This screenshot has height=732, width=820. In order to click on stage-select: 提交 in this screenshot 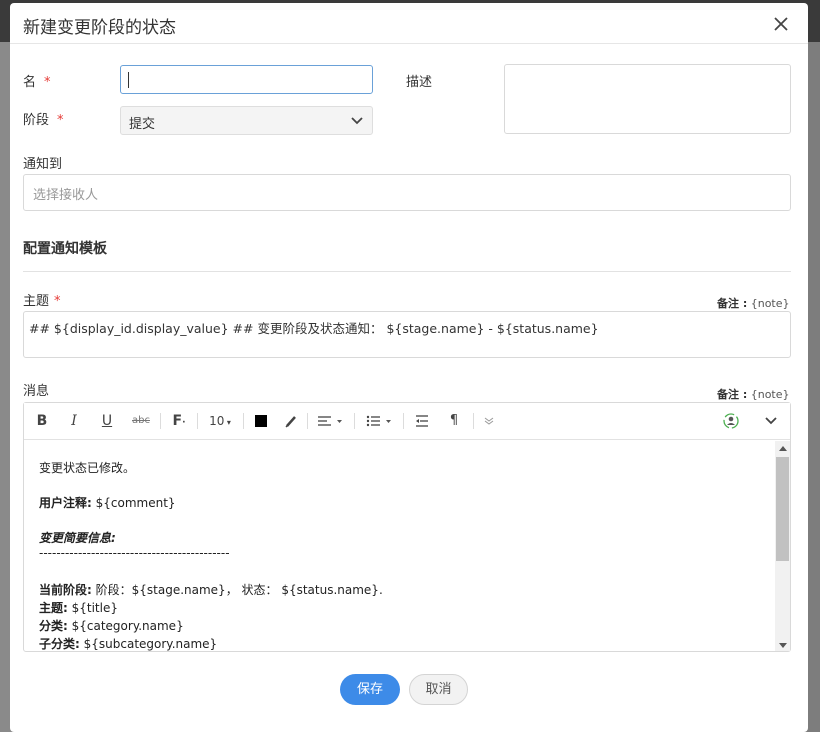, I will do `click(246, 120)`.